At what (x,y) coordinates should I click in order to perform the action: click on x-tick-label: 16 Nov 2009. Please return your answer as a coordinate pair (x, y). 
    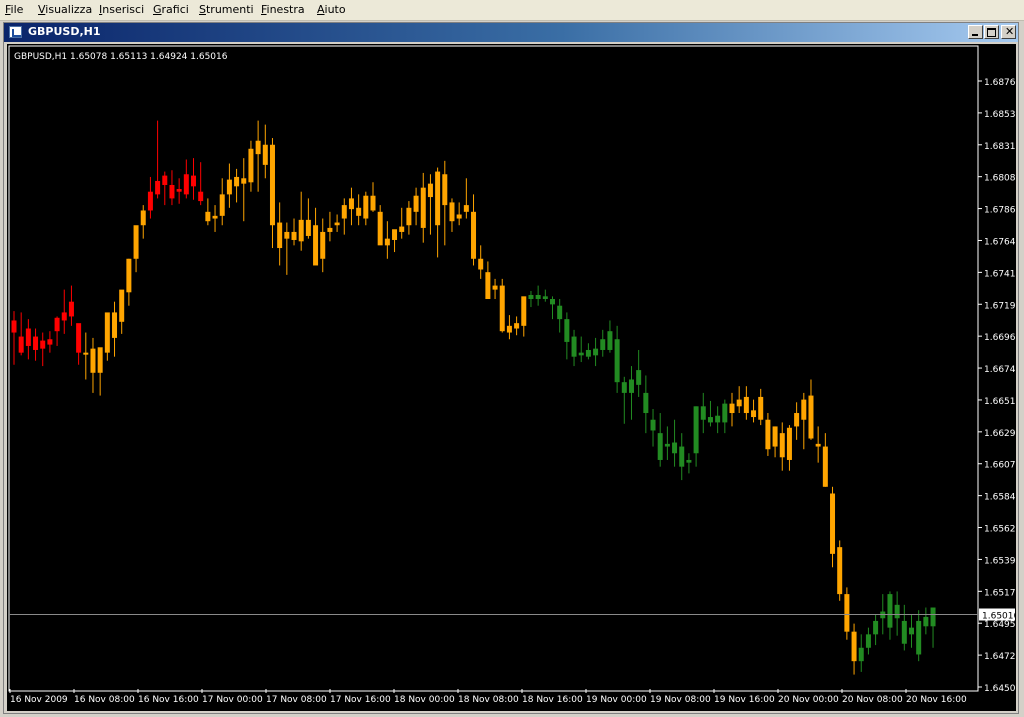
    Looking at the image, I should click on (39, 700).